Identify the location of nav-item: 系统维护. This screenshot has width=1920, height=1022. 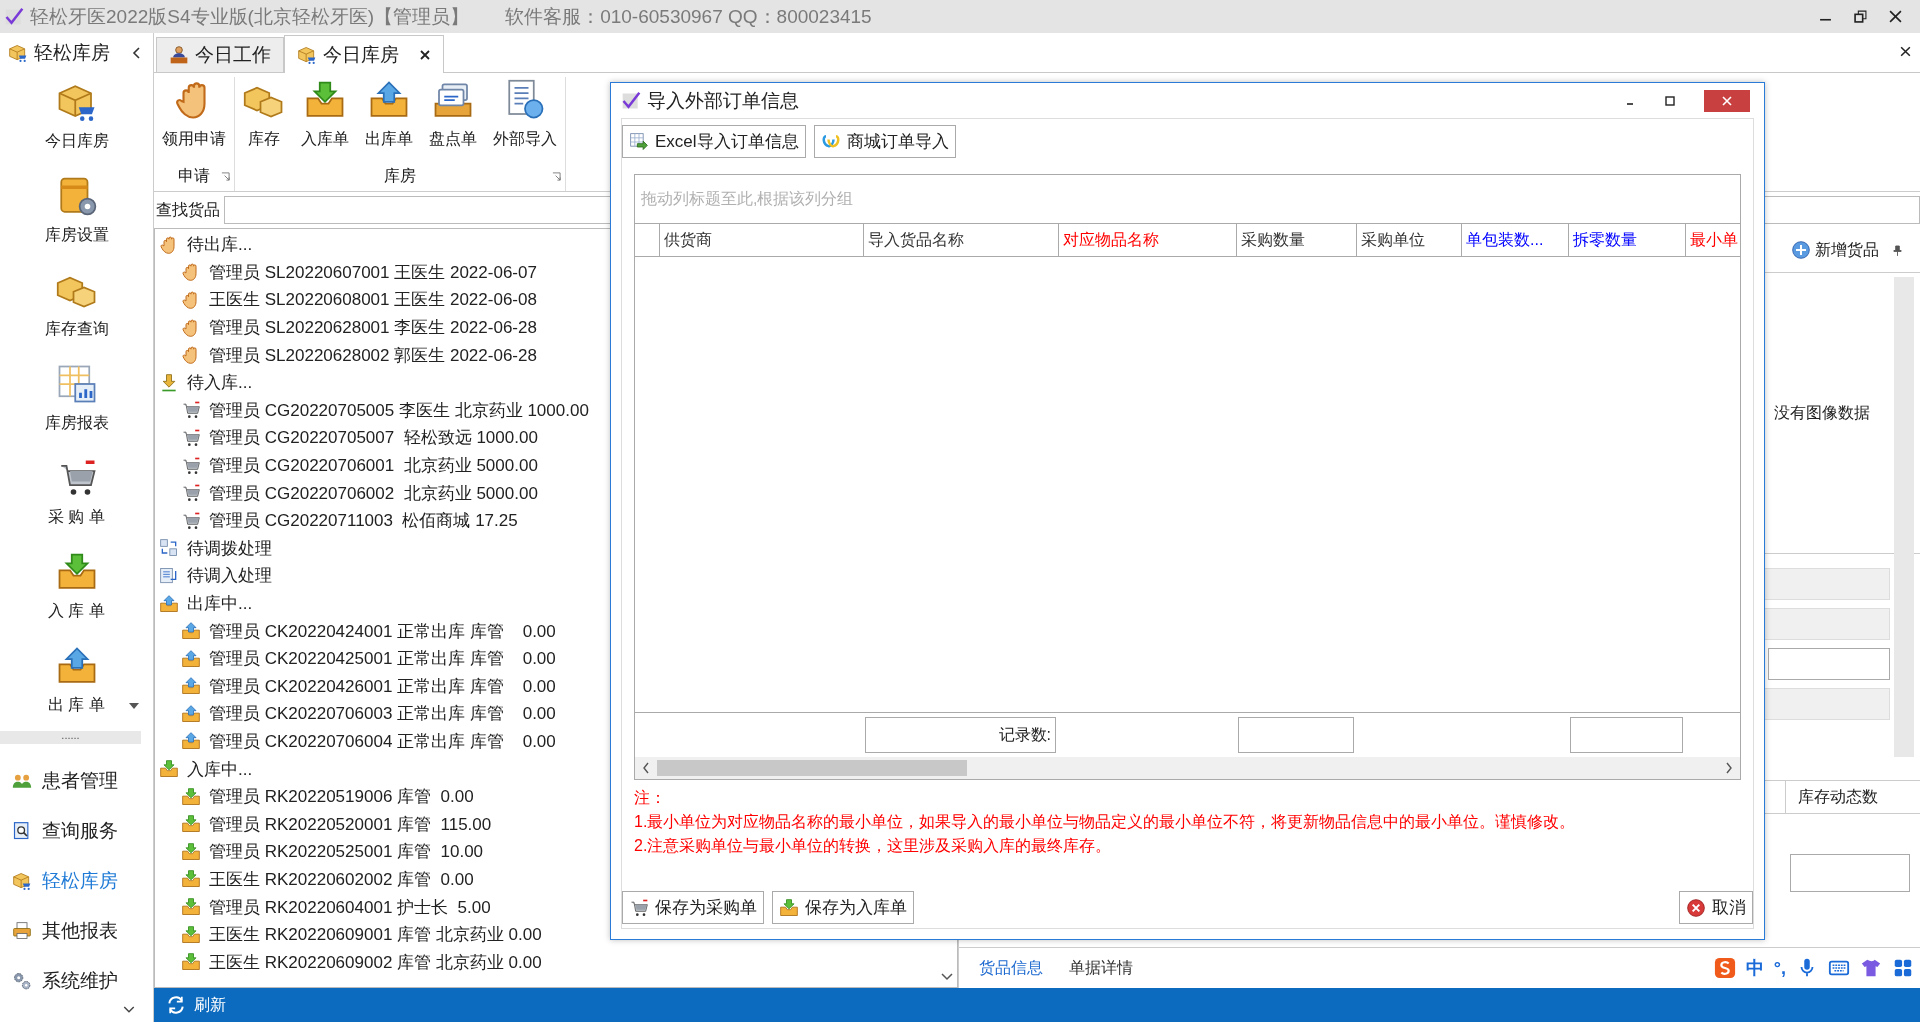
(76, 981).